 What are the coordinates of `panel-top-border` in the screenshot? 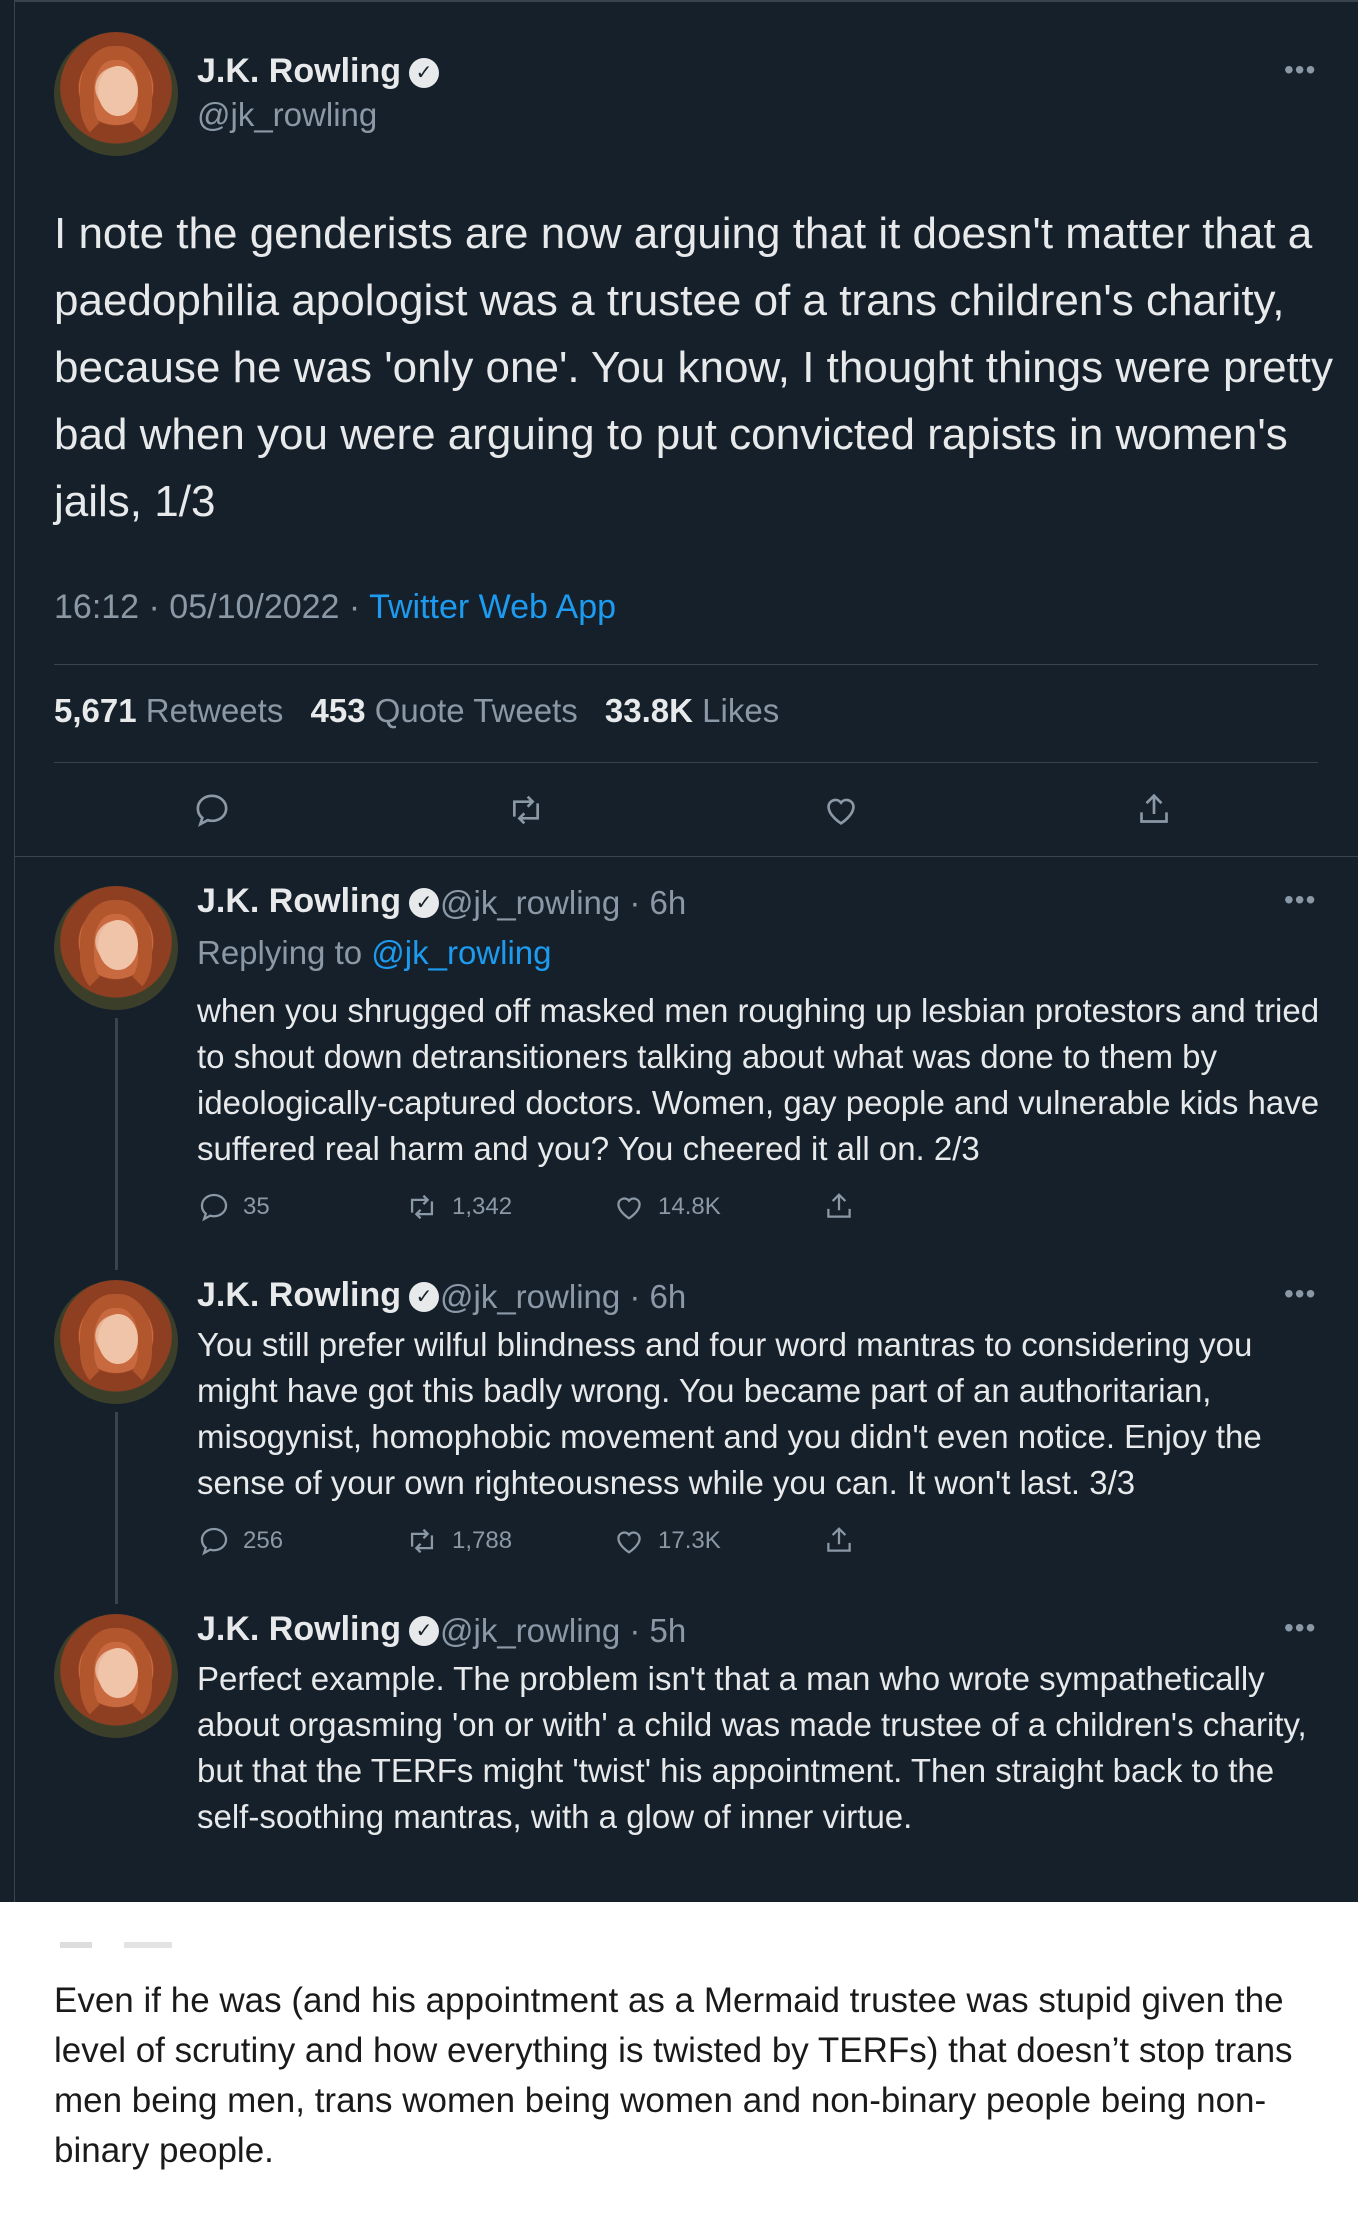 It's located at (686, 1).